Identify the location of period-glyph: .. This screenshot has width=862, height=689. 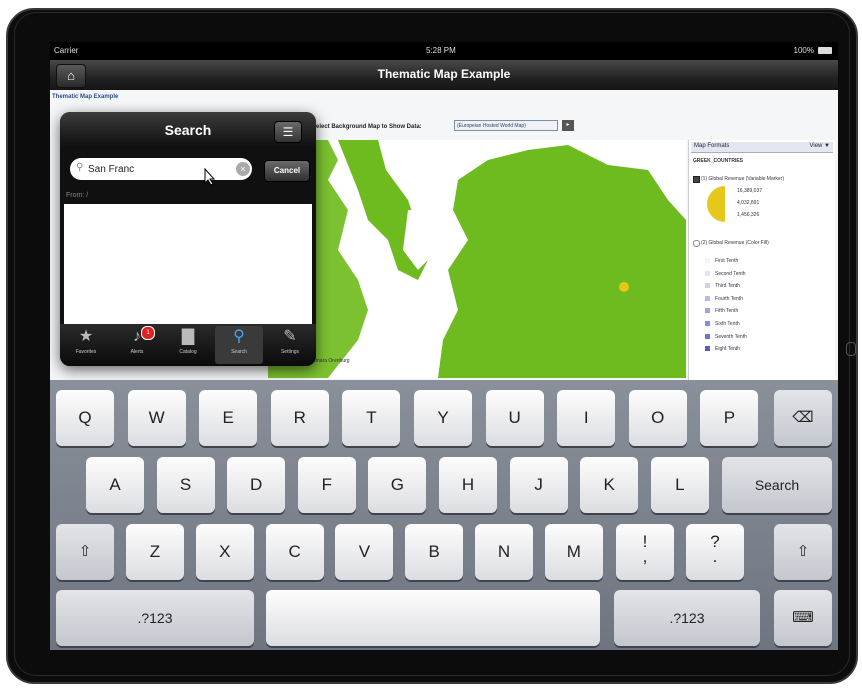
(715, 556).